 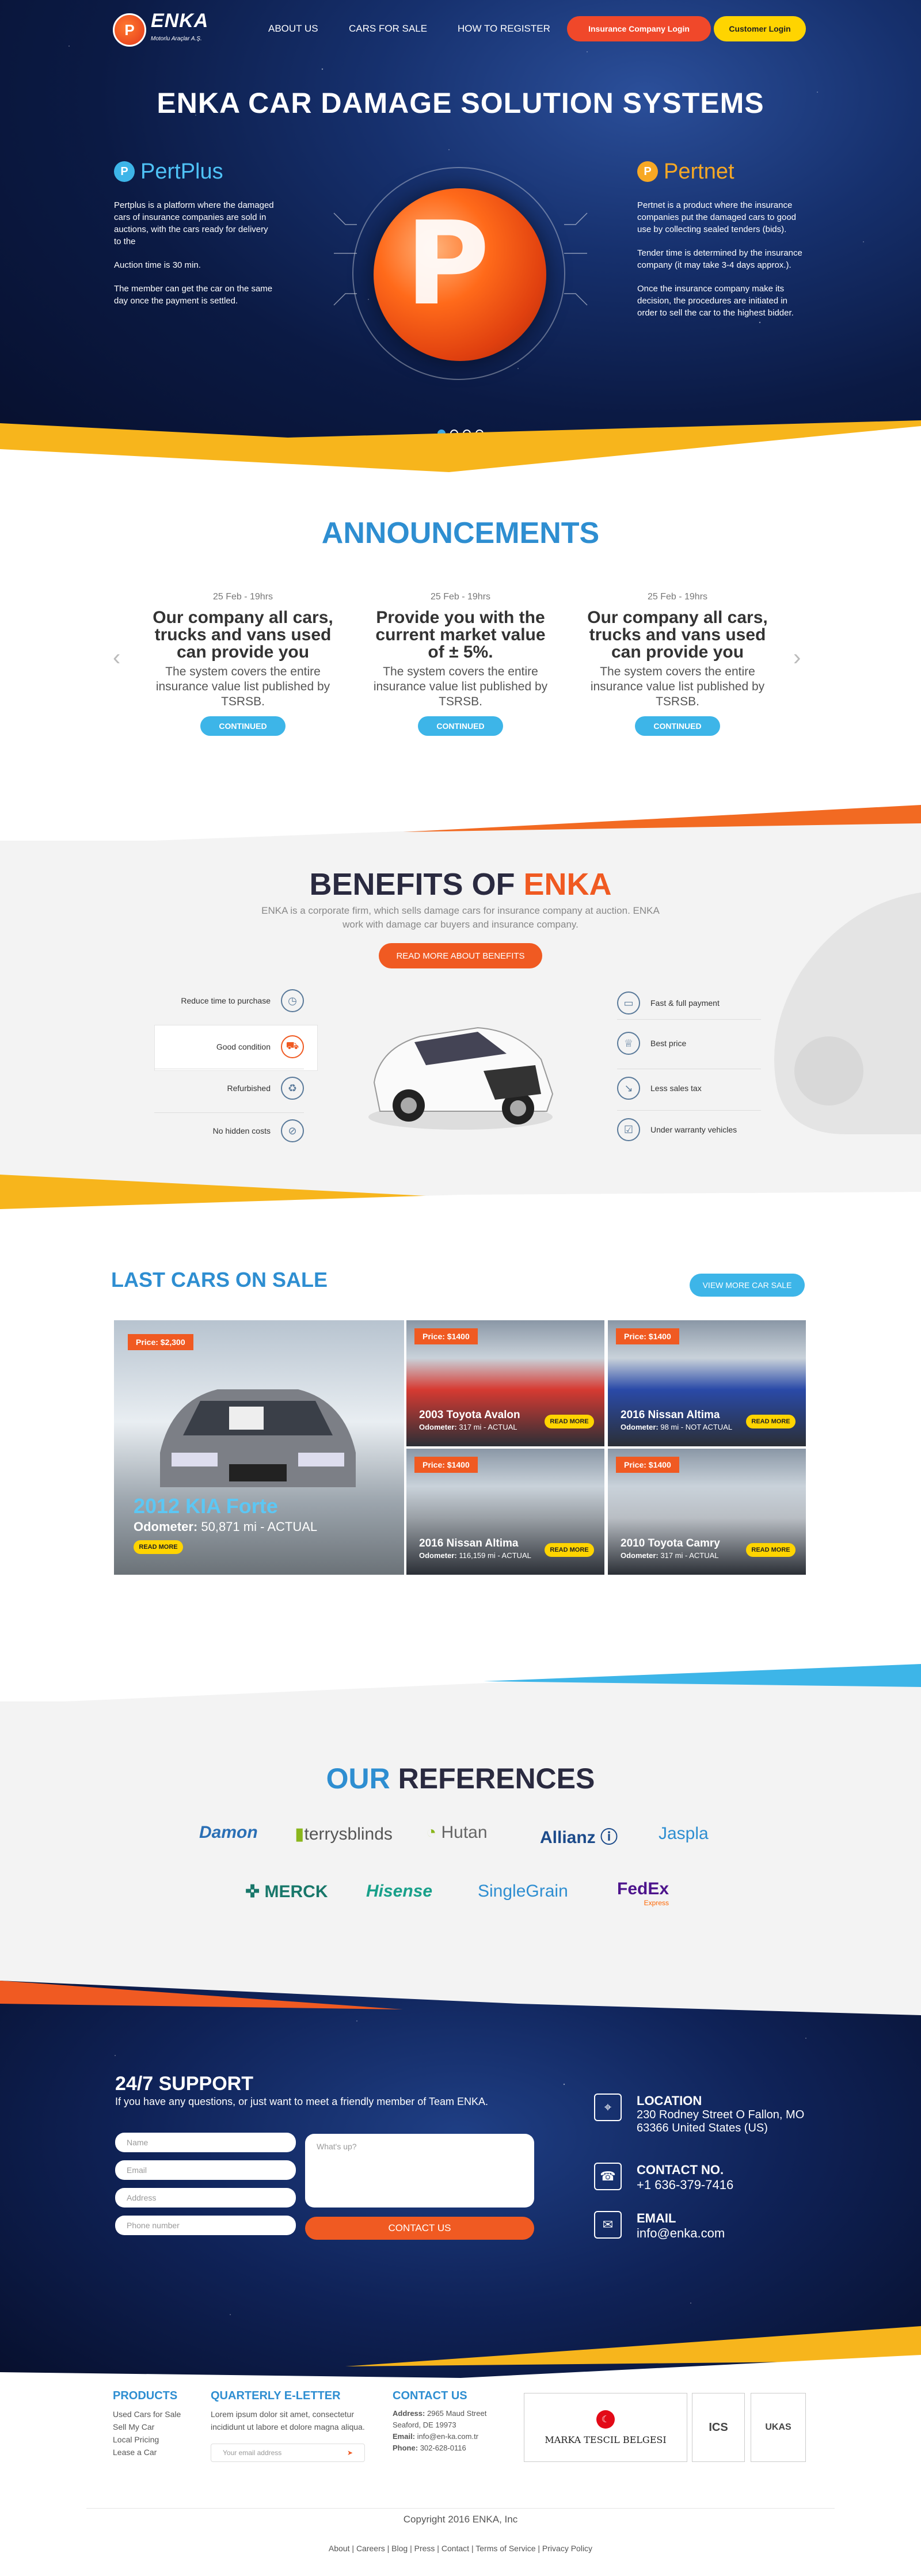 I want to click on benefit-label: Good condition, so click(x=244, y=1046).